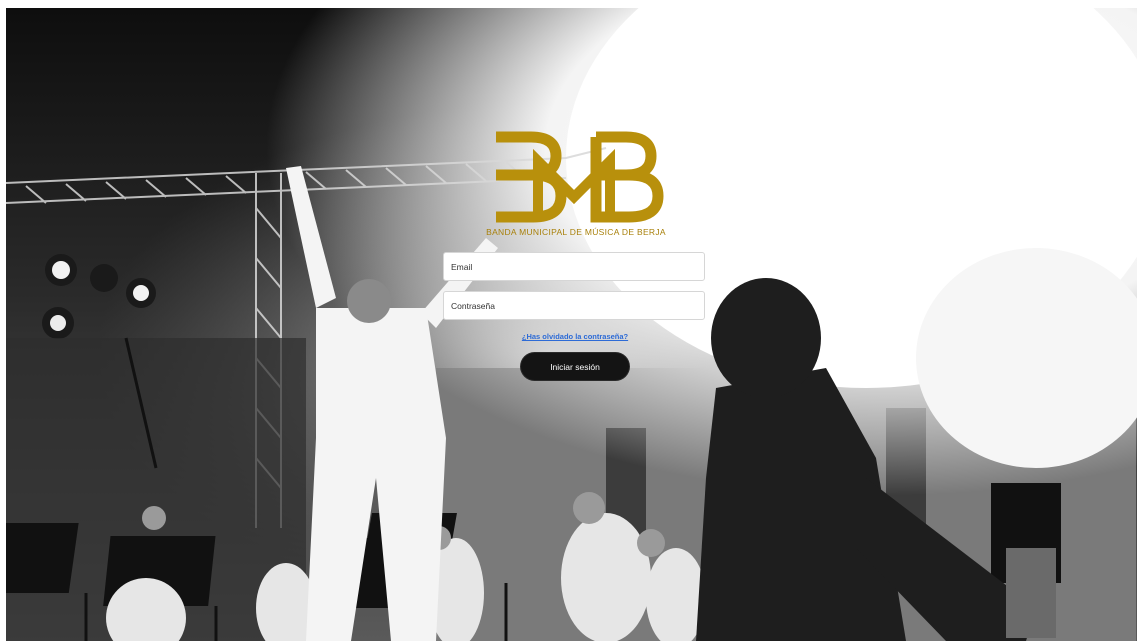 This screenshot has width=1137, height=641. What do you see at coordinates (575, 366) in the screenshot?
I see `login-button: Iniciar sesión` at bounding box center [575, 366].